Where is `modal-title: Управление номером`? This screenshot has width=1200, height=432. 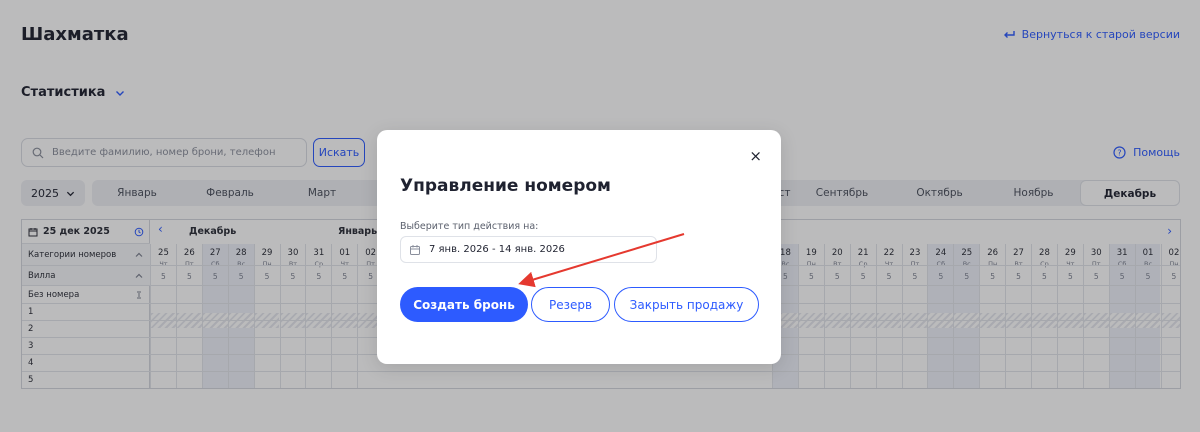 modal-title: Управление номером is located at coordinates (505, 186).